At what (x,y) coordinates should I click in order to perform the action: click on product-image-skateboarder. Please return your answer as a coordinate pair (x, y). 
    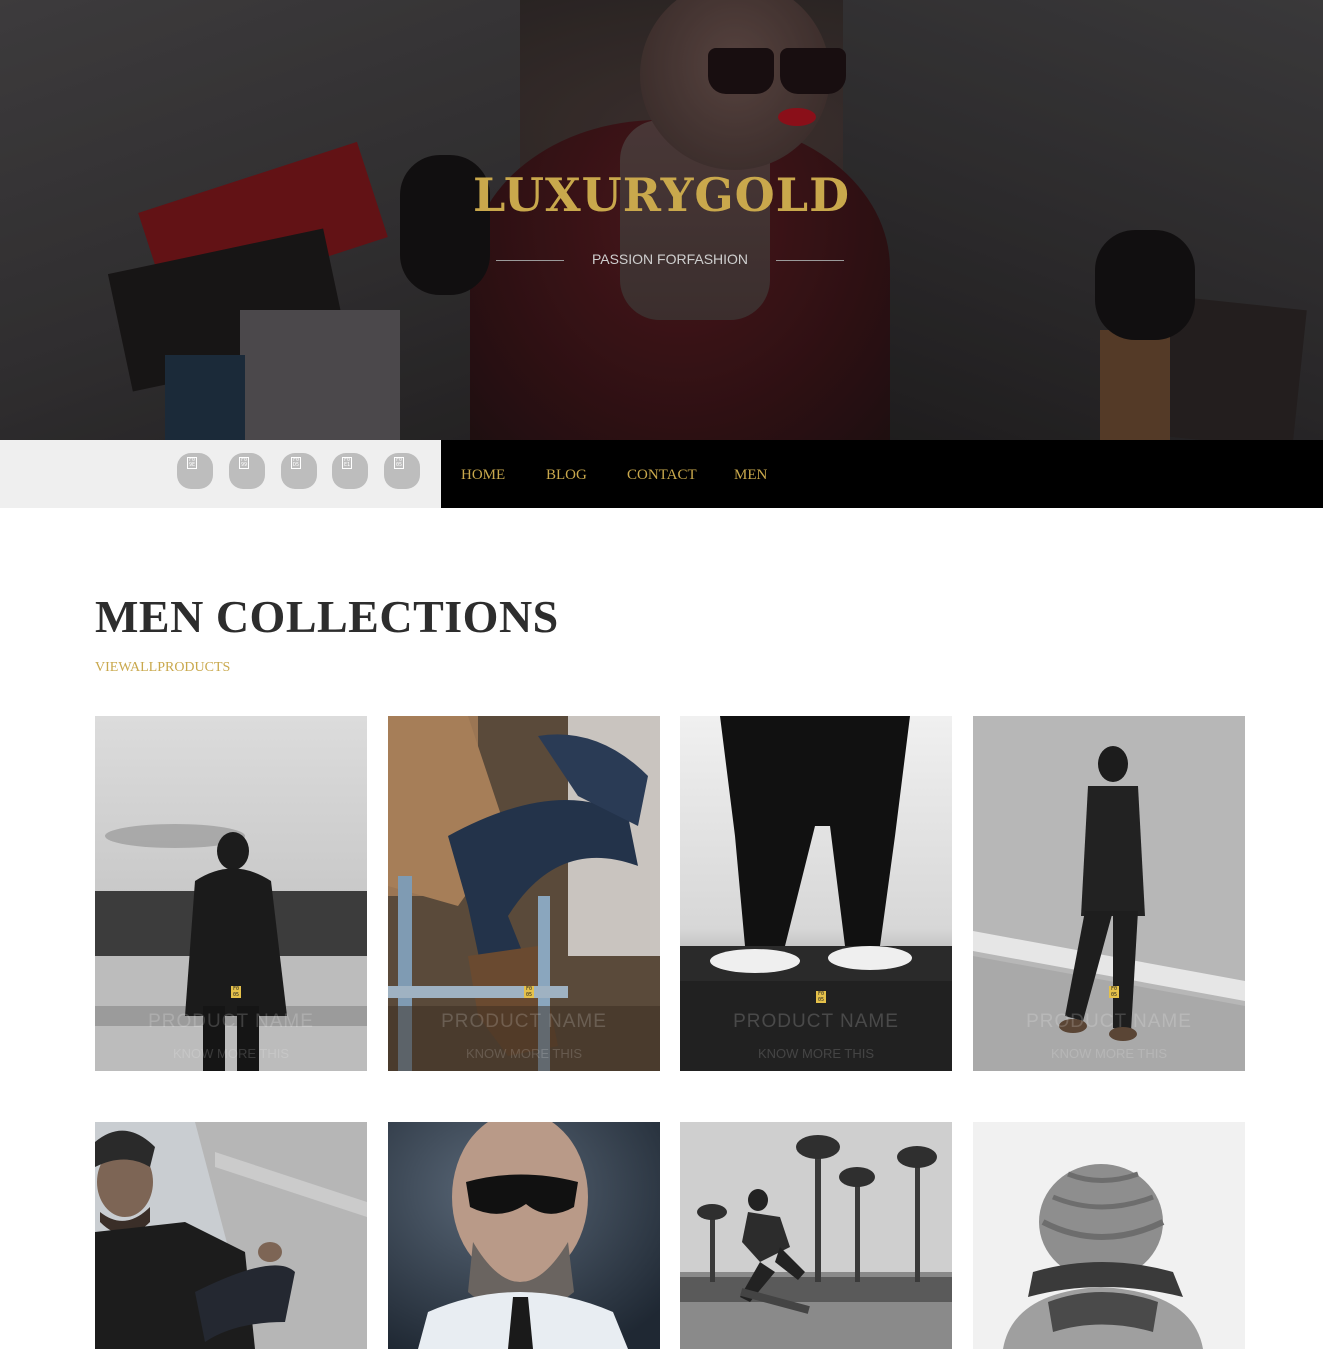
    Looking at the image, I should click on (816, 1235).